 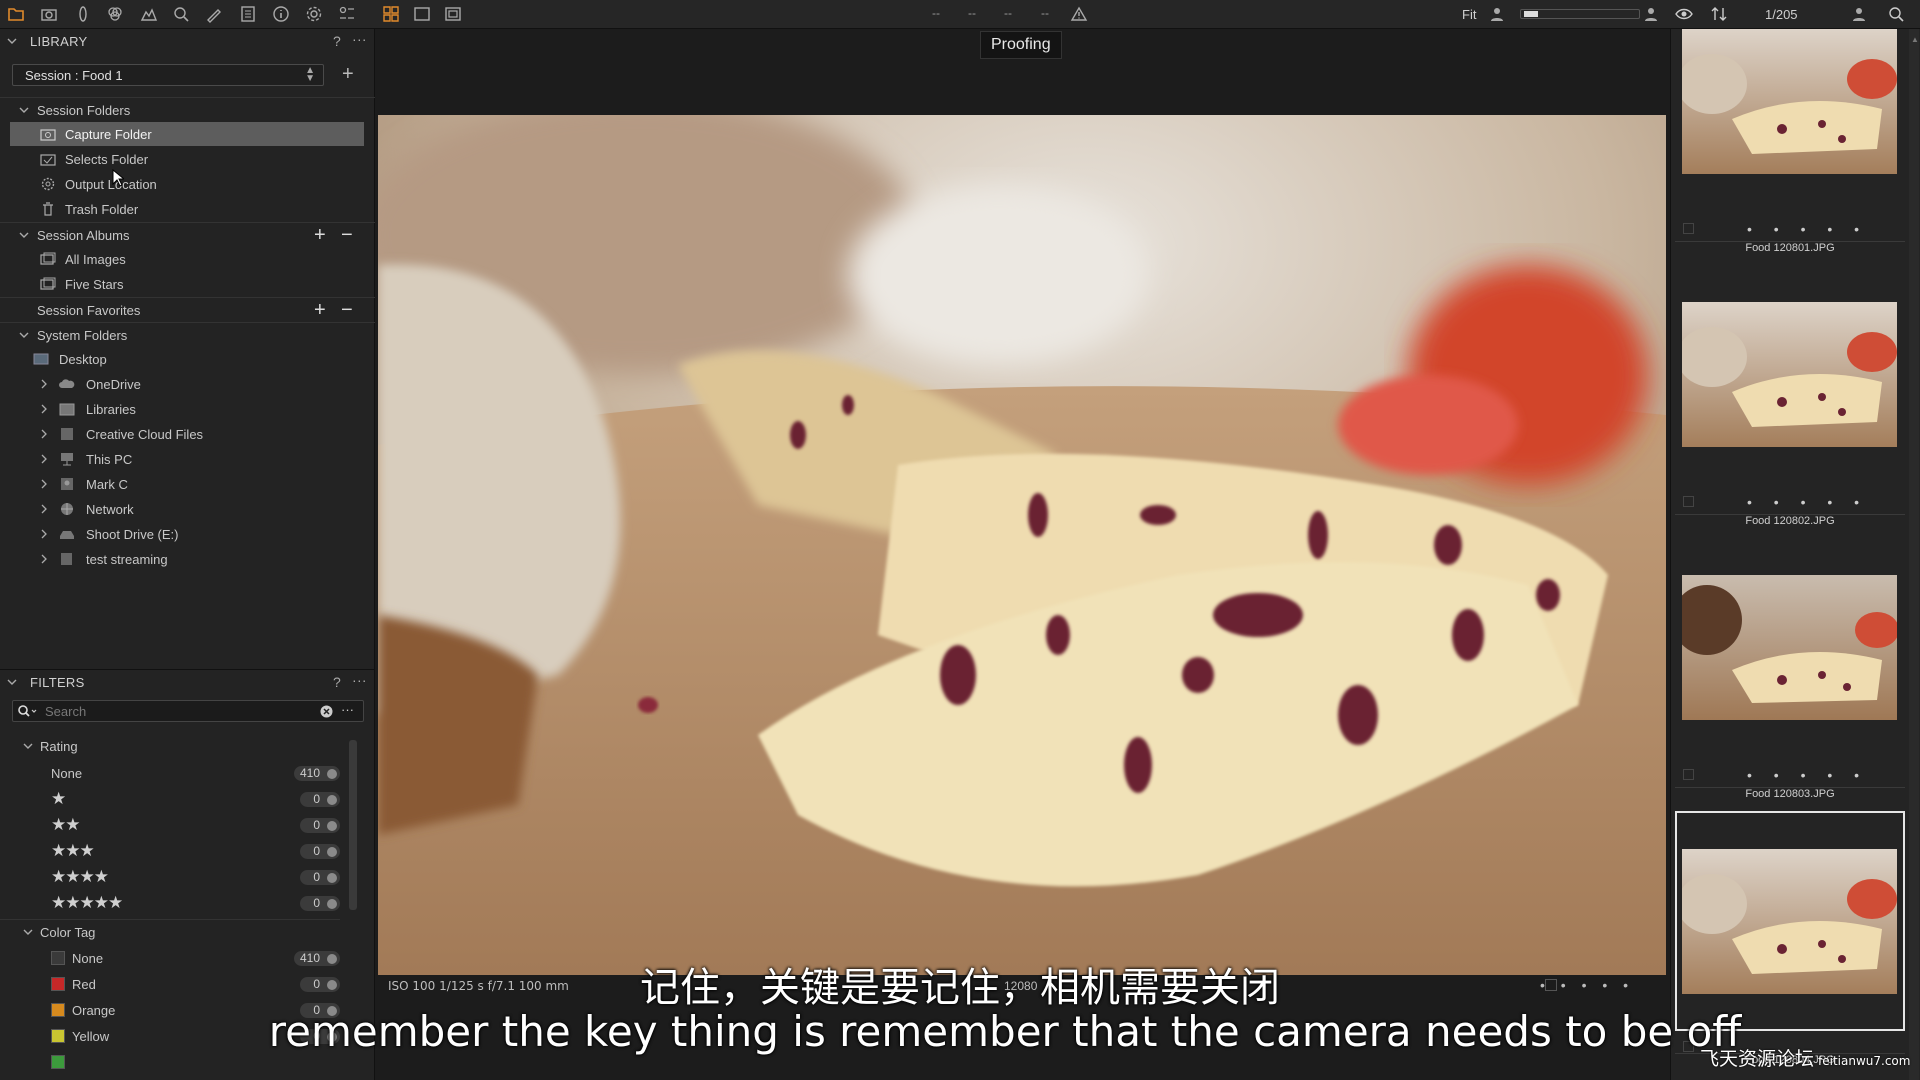 I want to click on sidebar-item-shoot-drive: Shoot Drive (E:), so click(x=187, y=534).